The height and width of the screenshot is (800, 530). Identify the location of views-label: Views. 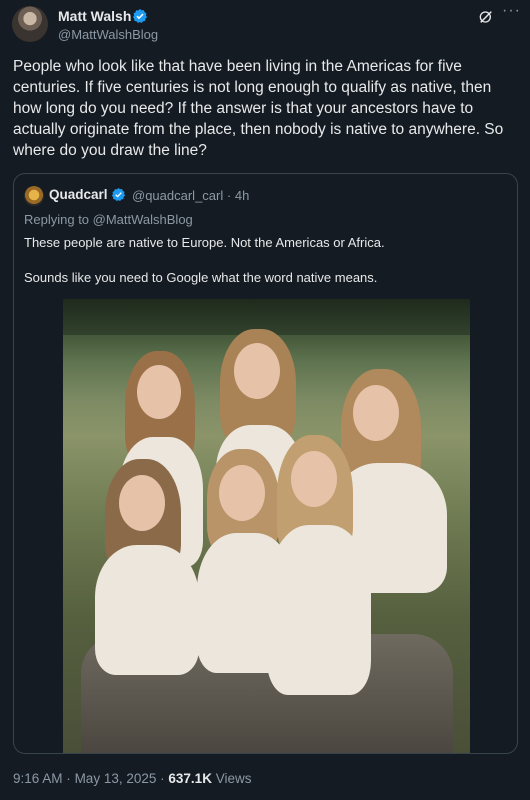
(233, 778).